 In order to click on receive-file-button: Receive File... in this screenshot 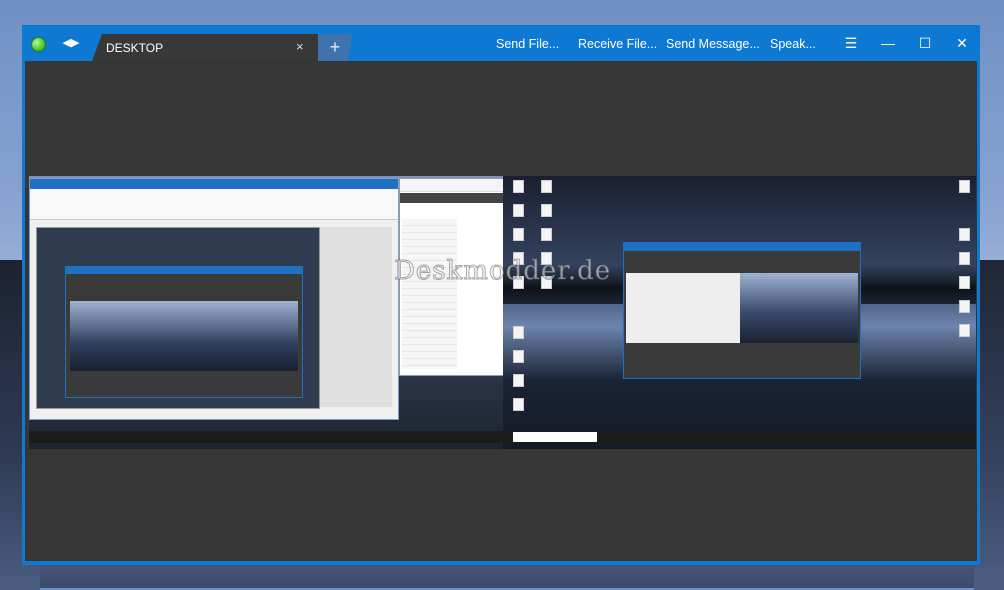, I will do `click(617, 44)`.